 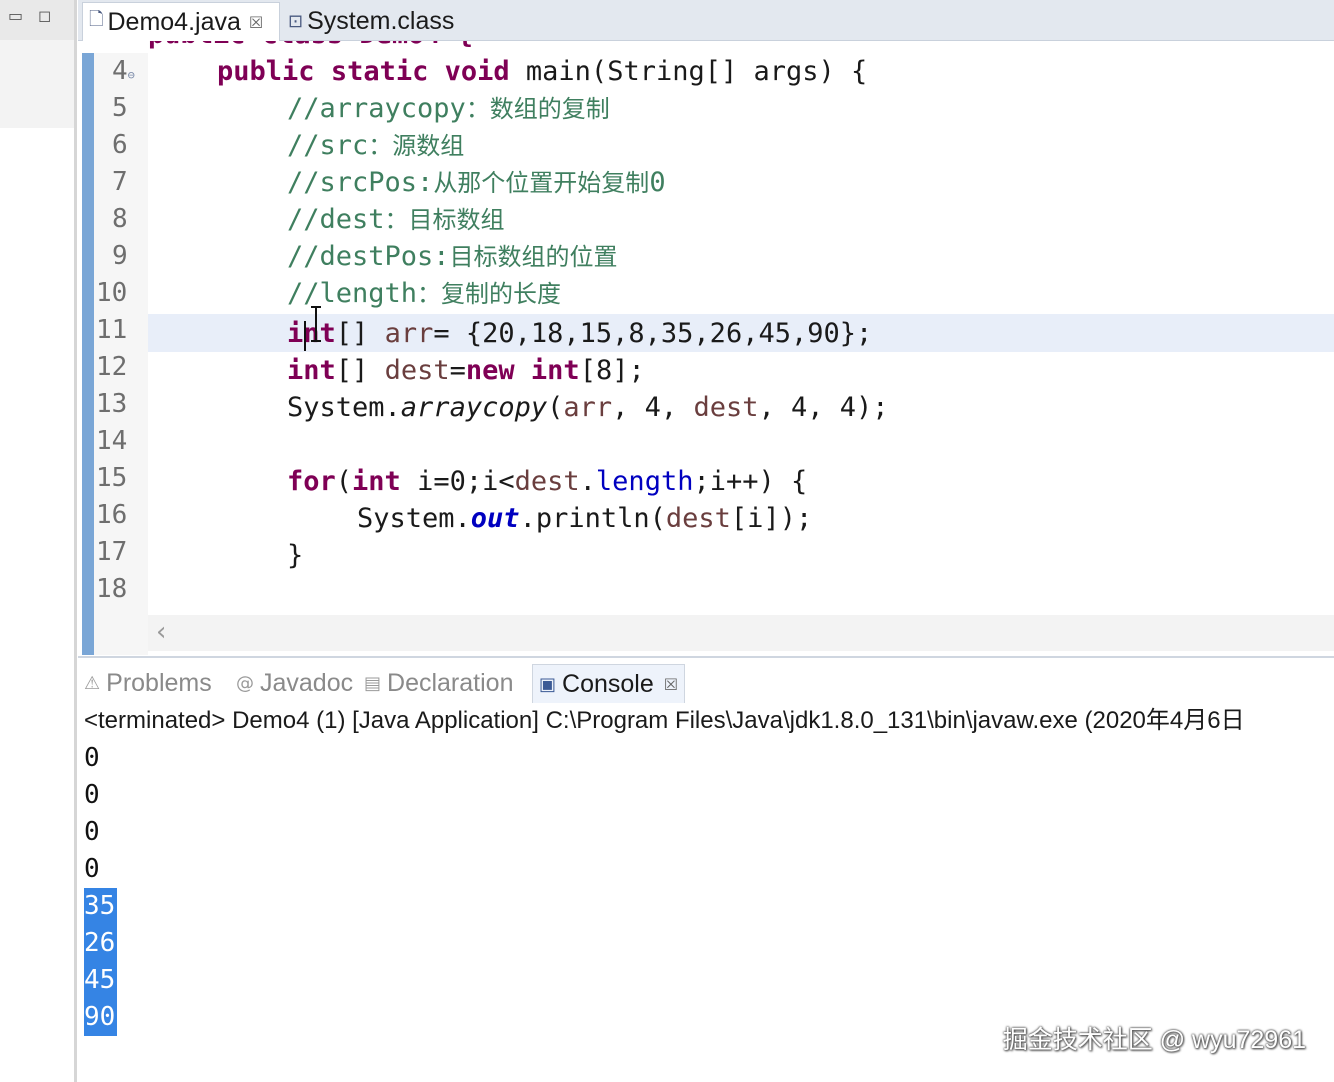 What do you see at coordinates (120, 182) in the screenshot?
I see `line-number: 7` at bounding box center [120, 182].